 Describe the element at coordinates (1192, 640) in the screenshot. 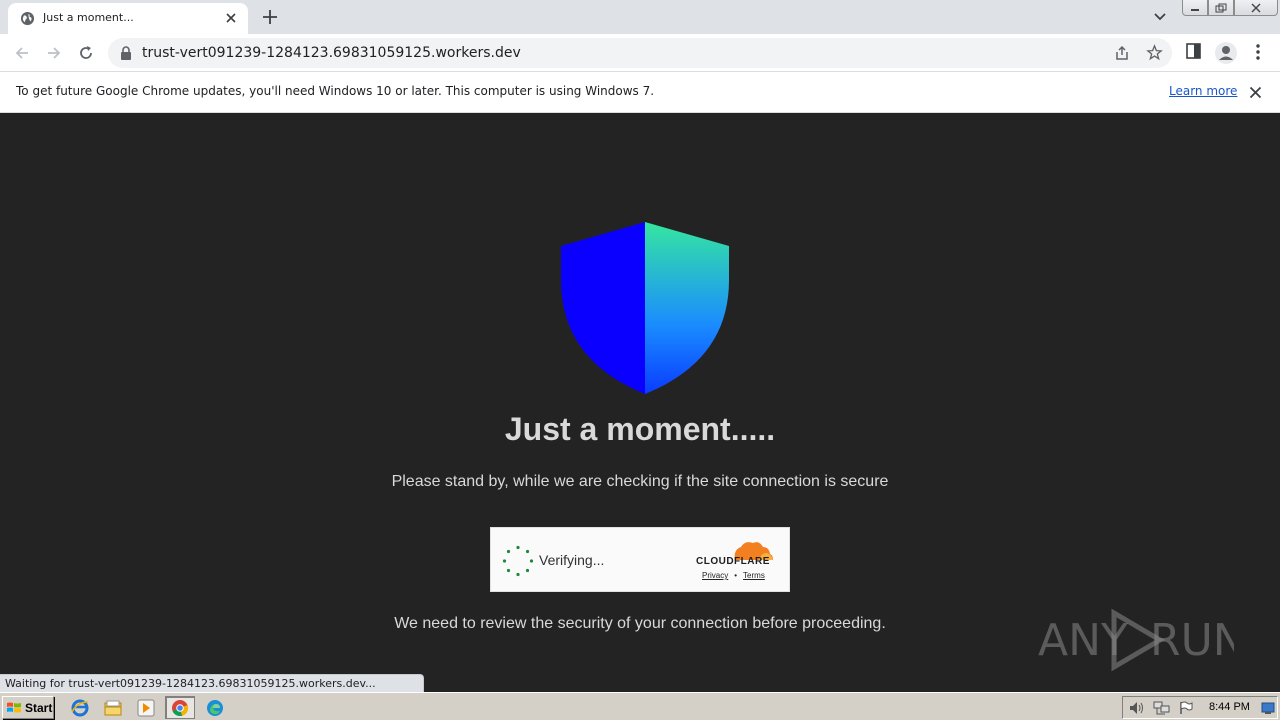

I see `svg-text: RUN` at that location.